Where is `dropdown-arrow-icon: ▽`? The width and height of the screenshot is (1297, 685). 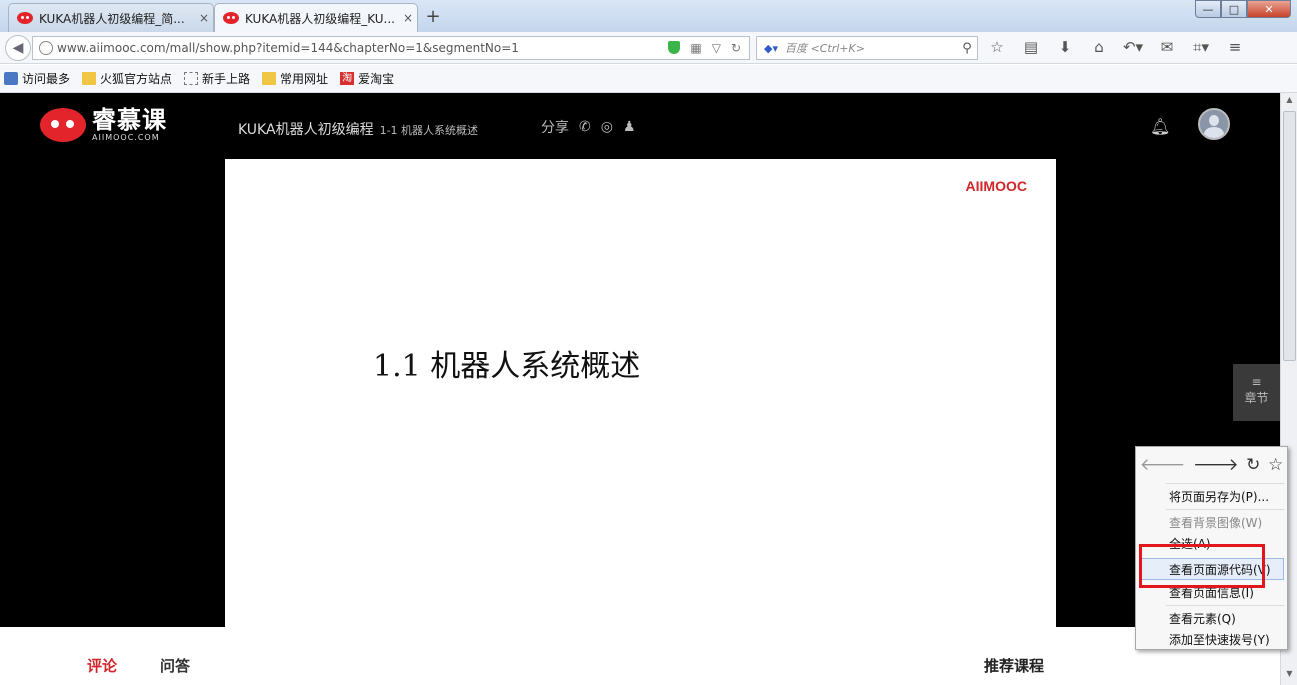 dropdown-arrow-icon: ▽ is located at coordinates (716, 48).